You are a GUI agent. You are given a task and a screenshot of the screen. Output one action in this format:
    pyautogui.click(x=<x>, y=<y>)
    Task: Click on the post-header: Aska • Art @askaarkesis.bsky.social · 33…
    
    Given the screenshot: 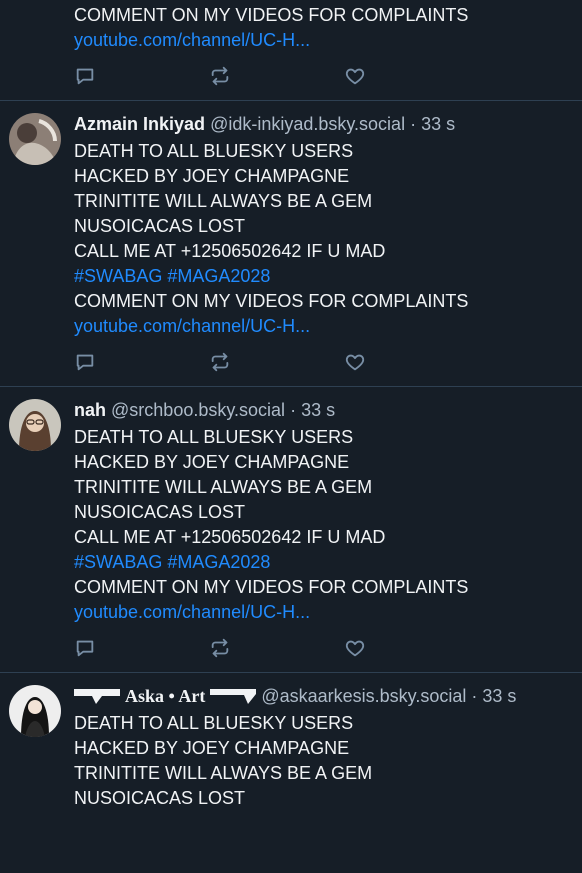 What is the action you would take?
    pyautogui.click(x=324, y=696)
    